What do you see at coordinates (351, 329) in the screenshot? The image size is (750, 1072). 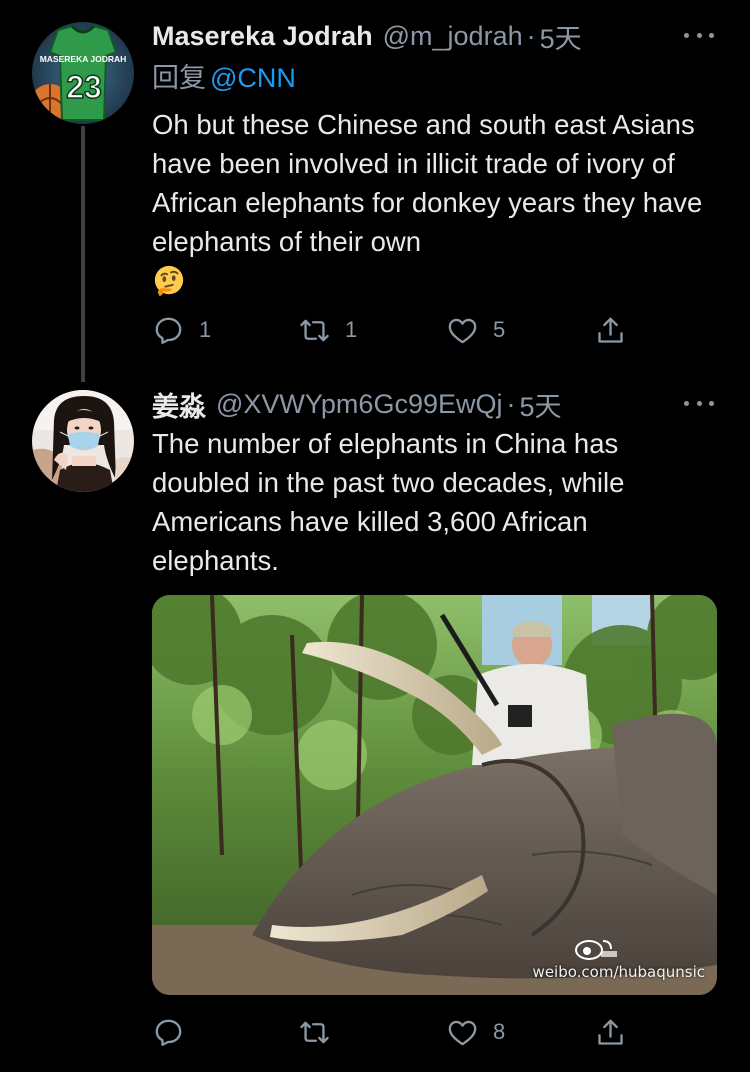 I see `retweet-count: 1` at bounding box center [351, 329].